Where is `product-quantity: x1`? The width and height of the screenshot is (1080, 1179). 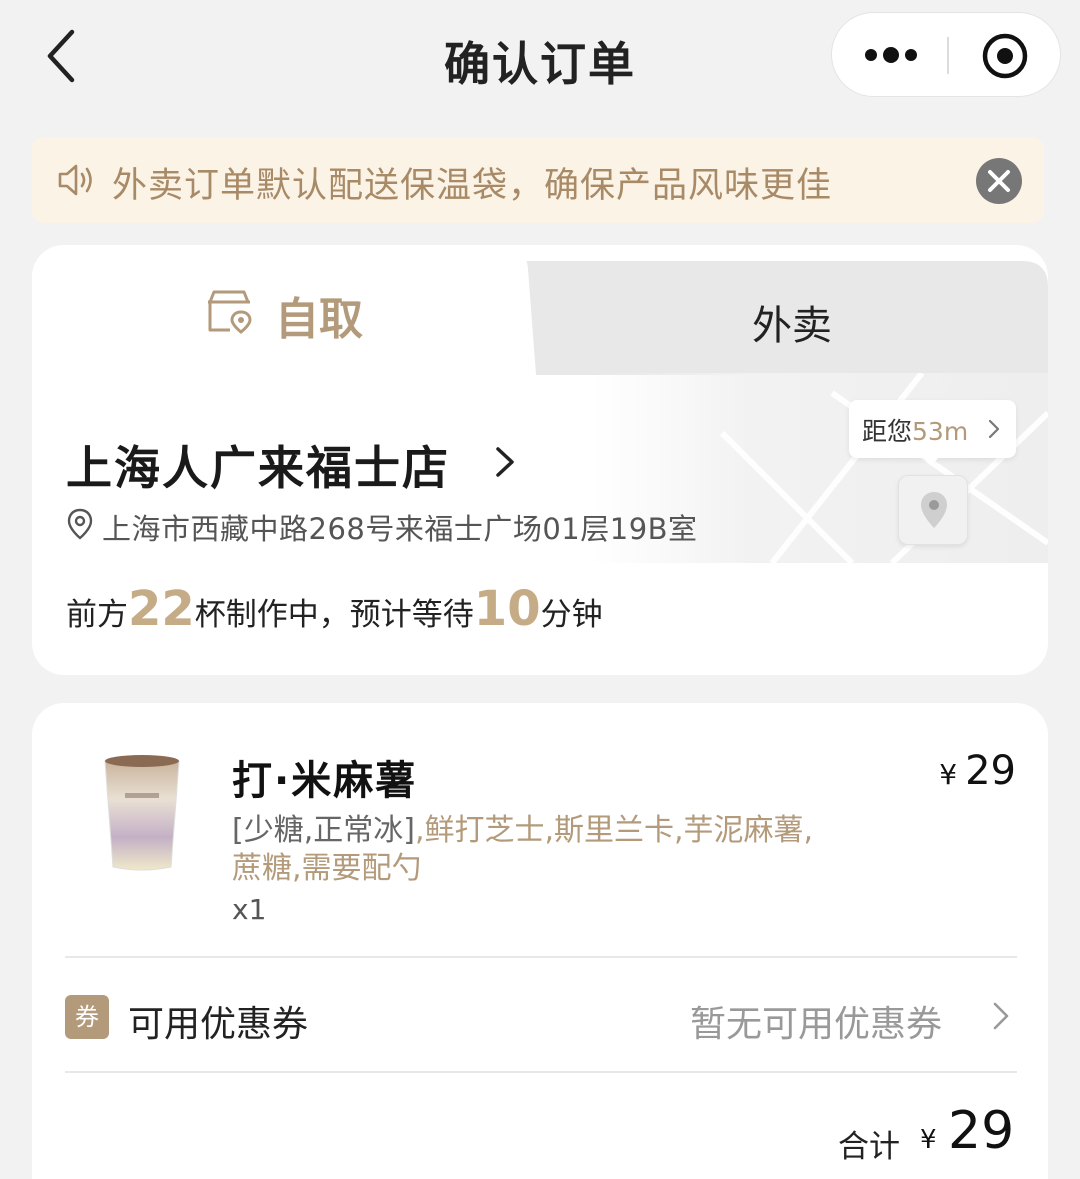 product-quantity: x1 is located at coordinates (249, 909).